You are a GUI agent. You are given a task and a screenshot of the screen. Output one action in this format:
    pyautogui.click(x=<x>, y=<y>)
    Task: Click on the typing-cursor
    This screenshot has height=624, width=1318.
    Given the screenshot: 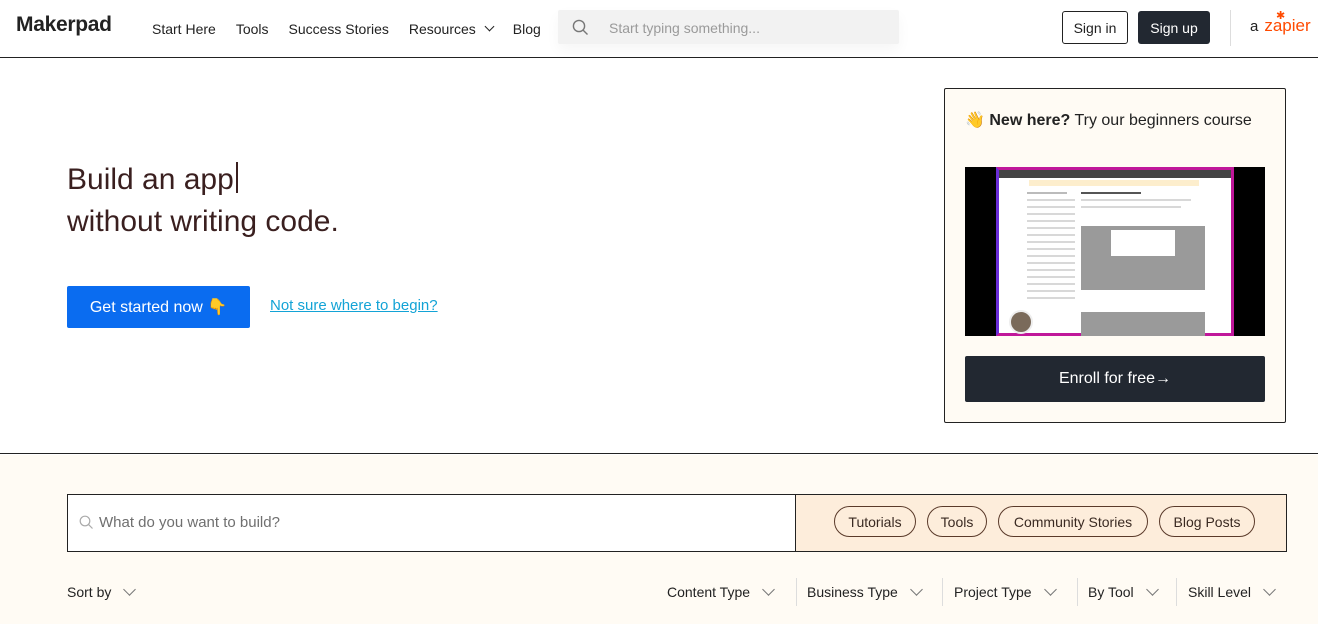 What is the action you would take?
    pyautogui.click(x=236, y=177)
    